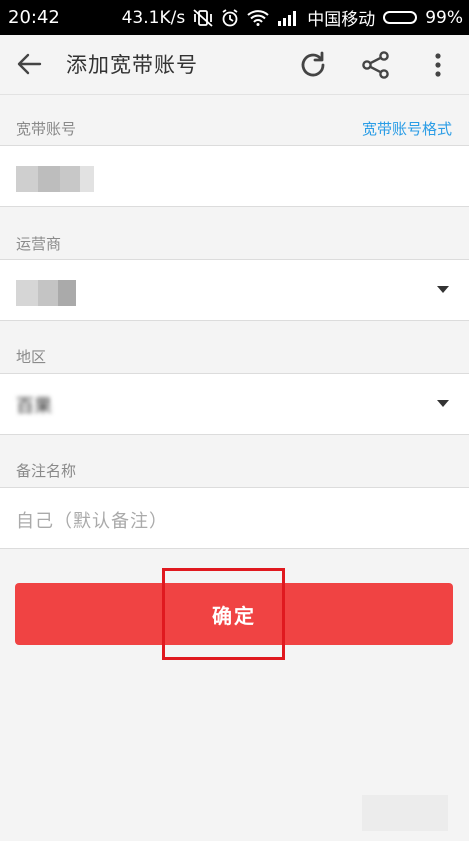 This screenshot has width=469, height=841. Describe the element at coordinates (31, 357) in the screenshot. I see `region-label: 地区` at that location.